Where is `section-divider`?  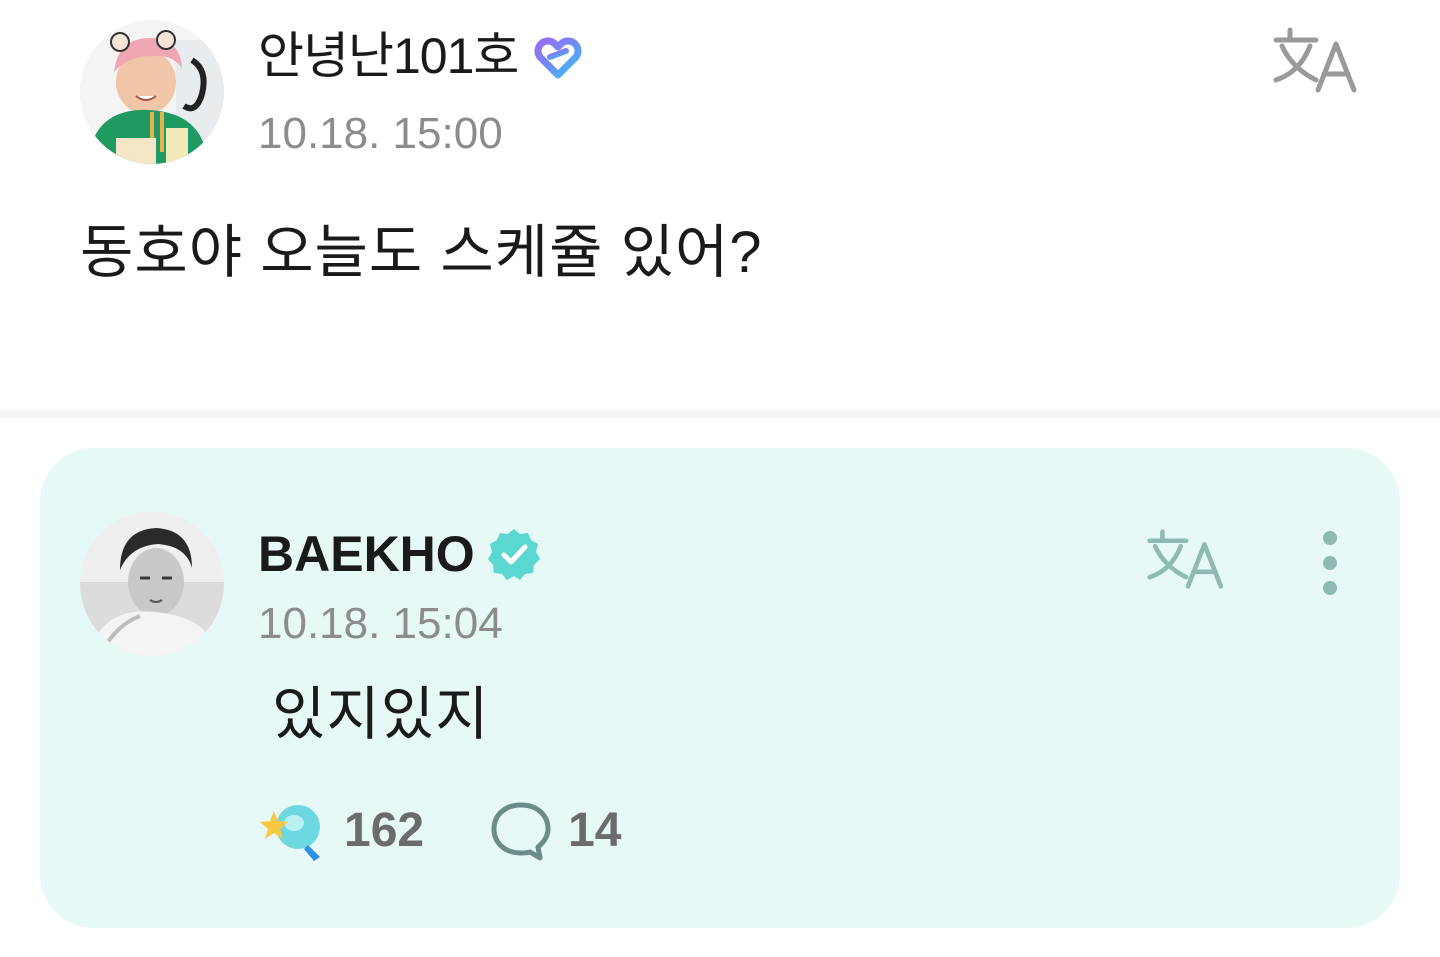
section-divider is located at coordinates (720, 414).